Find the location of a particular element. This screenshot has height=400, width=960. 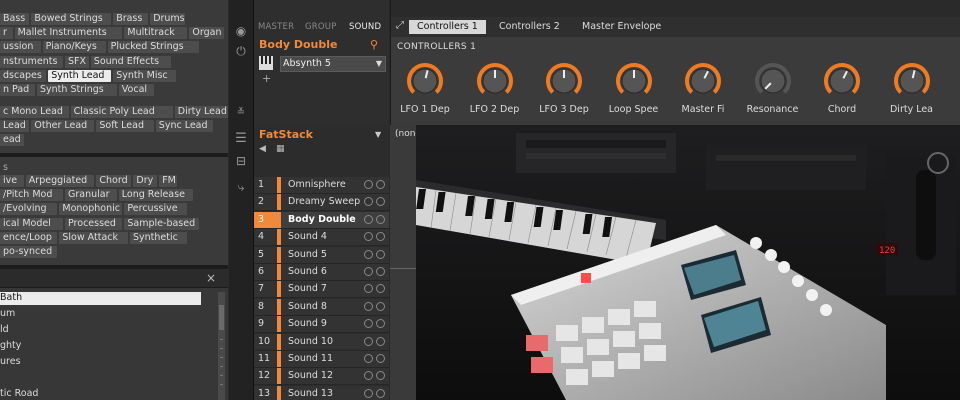

sound-slot: 8 Sound 8 is located at coordinates (321, 307).